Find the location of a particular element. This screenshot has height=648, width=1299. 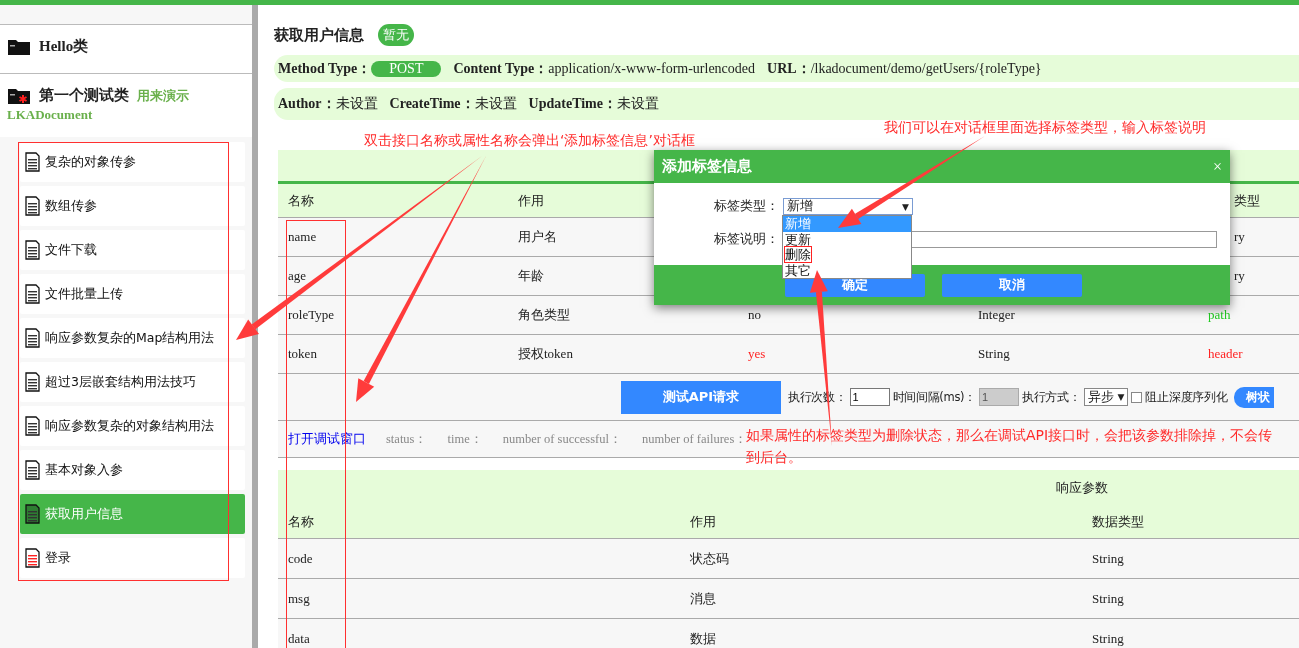

table-cell: age is located at coordinates (297, 276).